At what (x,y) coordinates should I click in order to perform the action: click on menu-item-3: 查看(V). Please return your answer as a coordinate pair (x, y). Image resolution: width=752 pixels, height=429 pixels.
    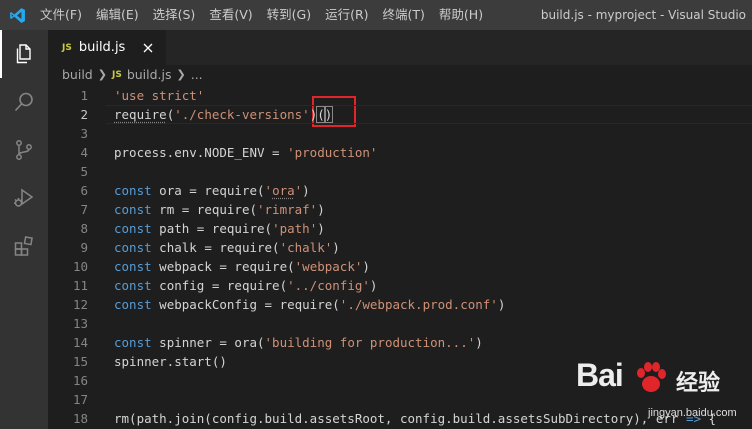
    Looking at the image, I should click on (230, 15).